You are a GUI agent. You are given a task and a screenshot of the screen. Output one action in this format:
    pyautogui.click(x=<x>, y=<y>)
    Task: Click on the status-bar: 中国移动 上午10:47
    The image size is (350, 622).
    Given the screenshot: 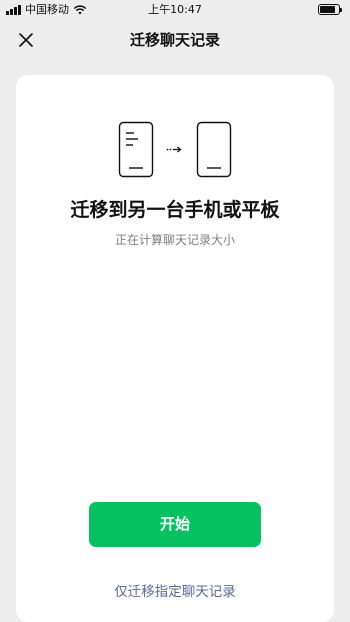 What is the action you would take?
    pyautogui.click(x=175, y=10)
    